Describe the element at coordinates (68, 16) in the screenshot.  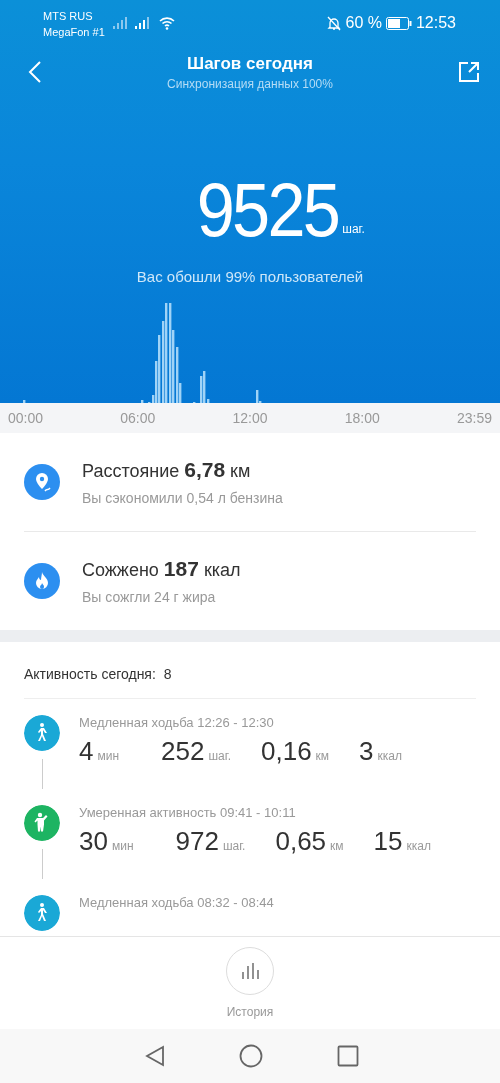
I see `carrier-name: MTS RUS` at that location.